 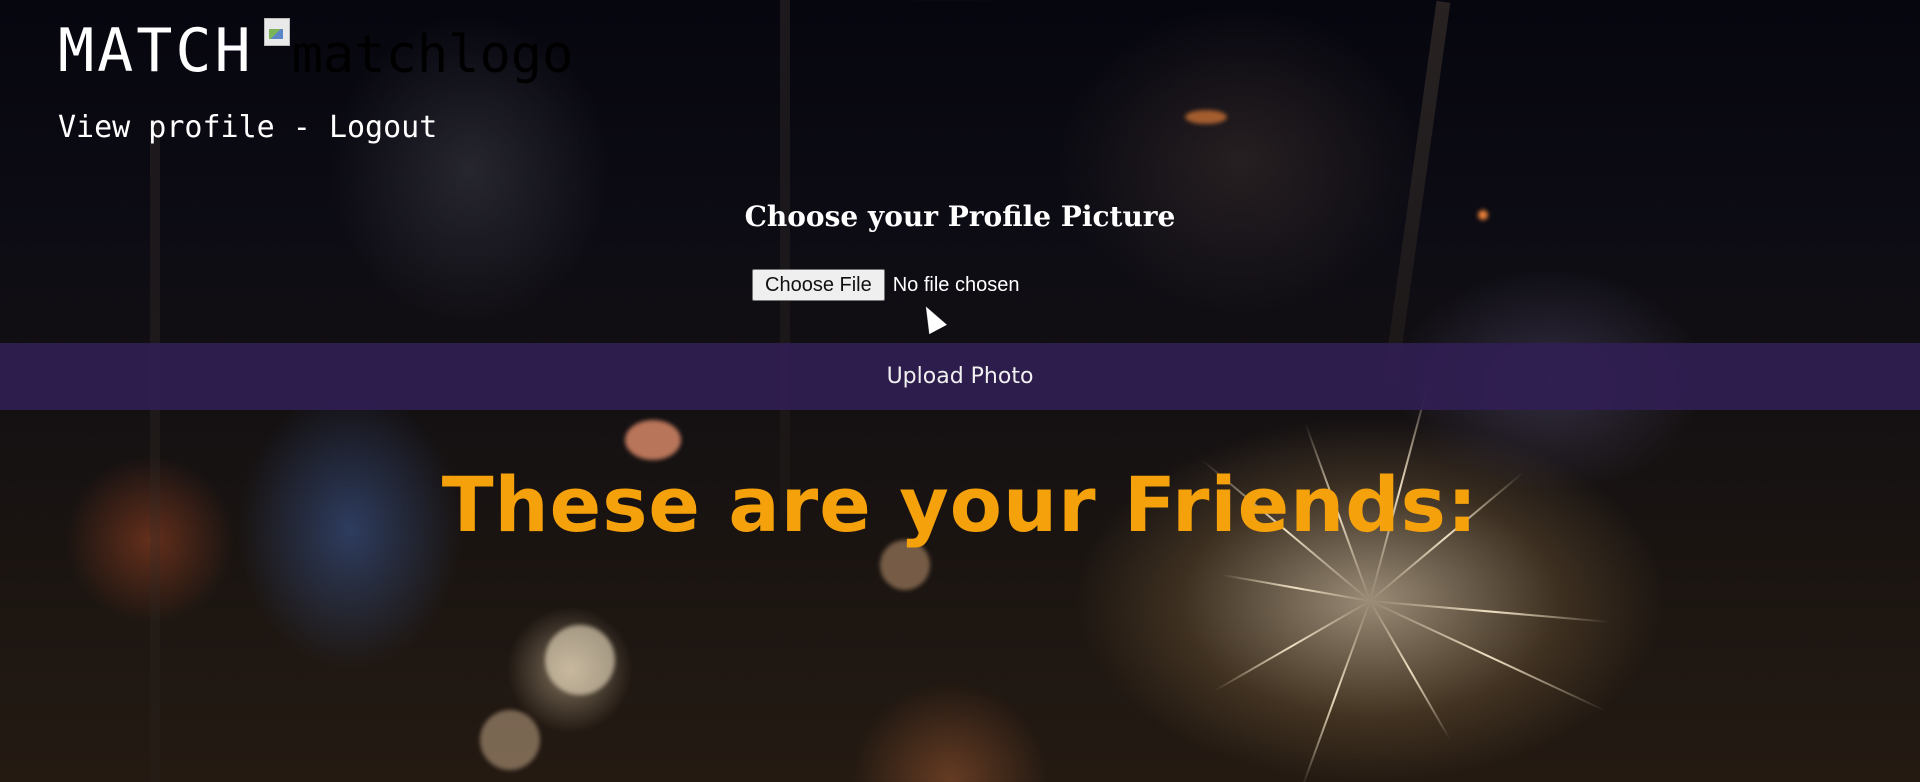 What do you see at coordinates (960, 376) in the screenshot?
I see `upload-photo-button: Upload Photo` at bounding box center [960, 376].